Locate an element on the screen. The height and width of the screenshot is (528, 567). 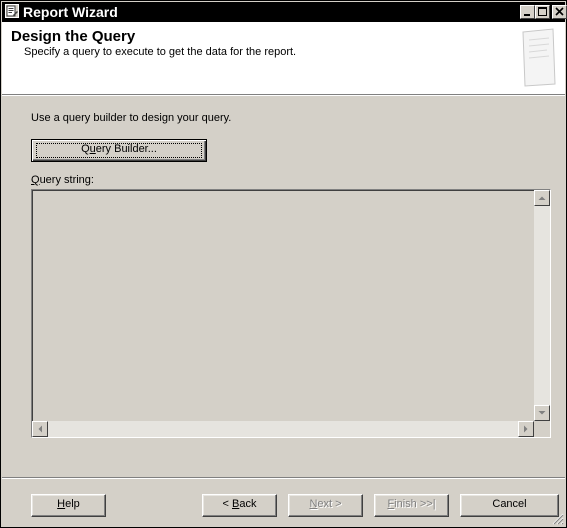
query-string-label: Query string: is located at coordinates (62, 180).